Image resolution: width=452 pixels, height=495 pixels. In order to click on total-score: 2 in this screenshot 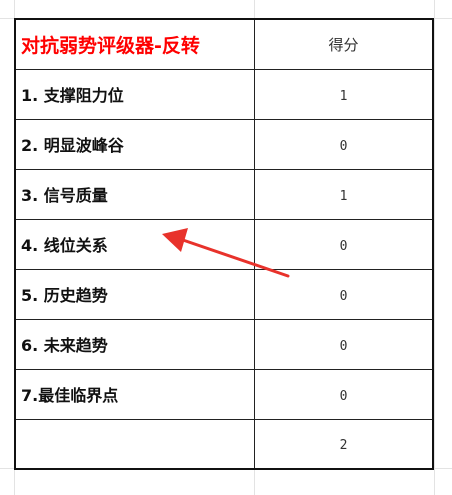, I will do `click(343, 446)`.